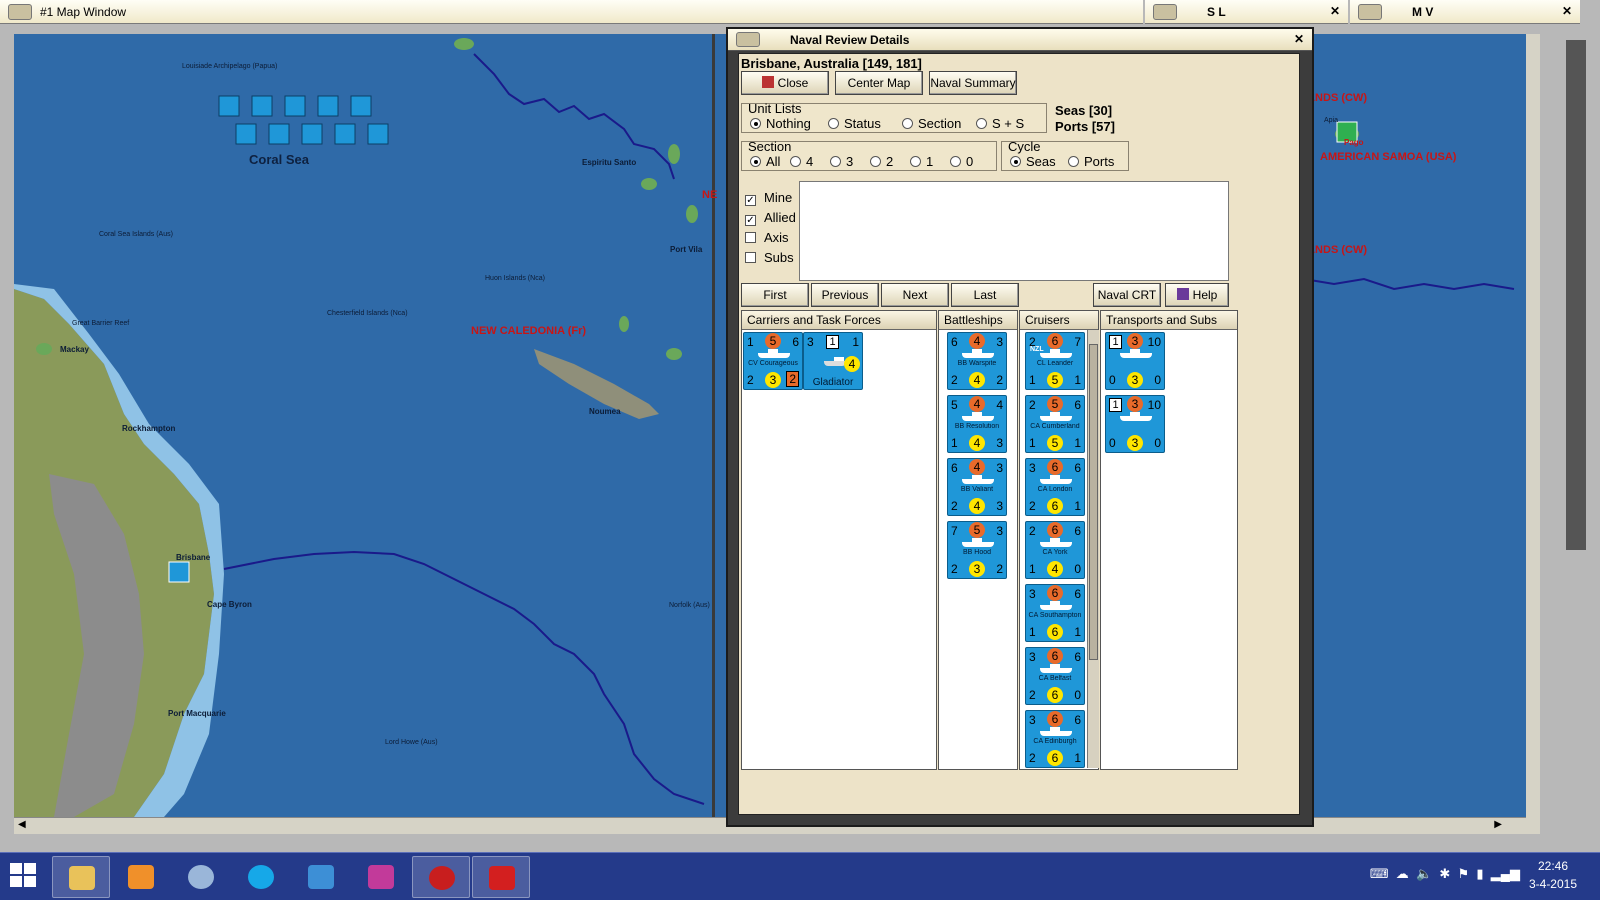  Describe the element at coordinates (74, 349) in the screenshot. I see `mackay-label: Mackay` at that location.